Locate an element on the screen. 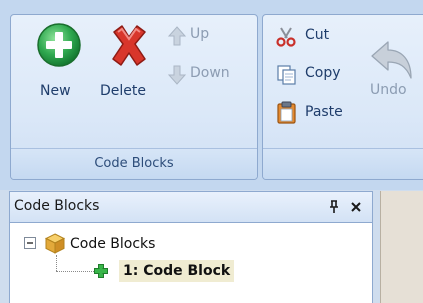 Image resolution: width=423 pixels, height=303 pixels. paste-label: Paste is located at coordinates (324, 112).